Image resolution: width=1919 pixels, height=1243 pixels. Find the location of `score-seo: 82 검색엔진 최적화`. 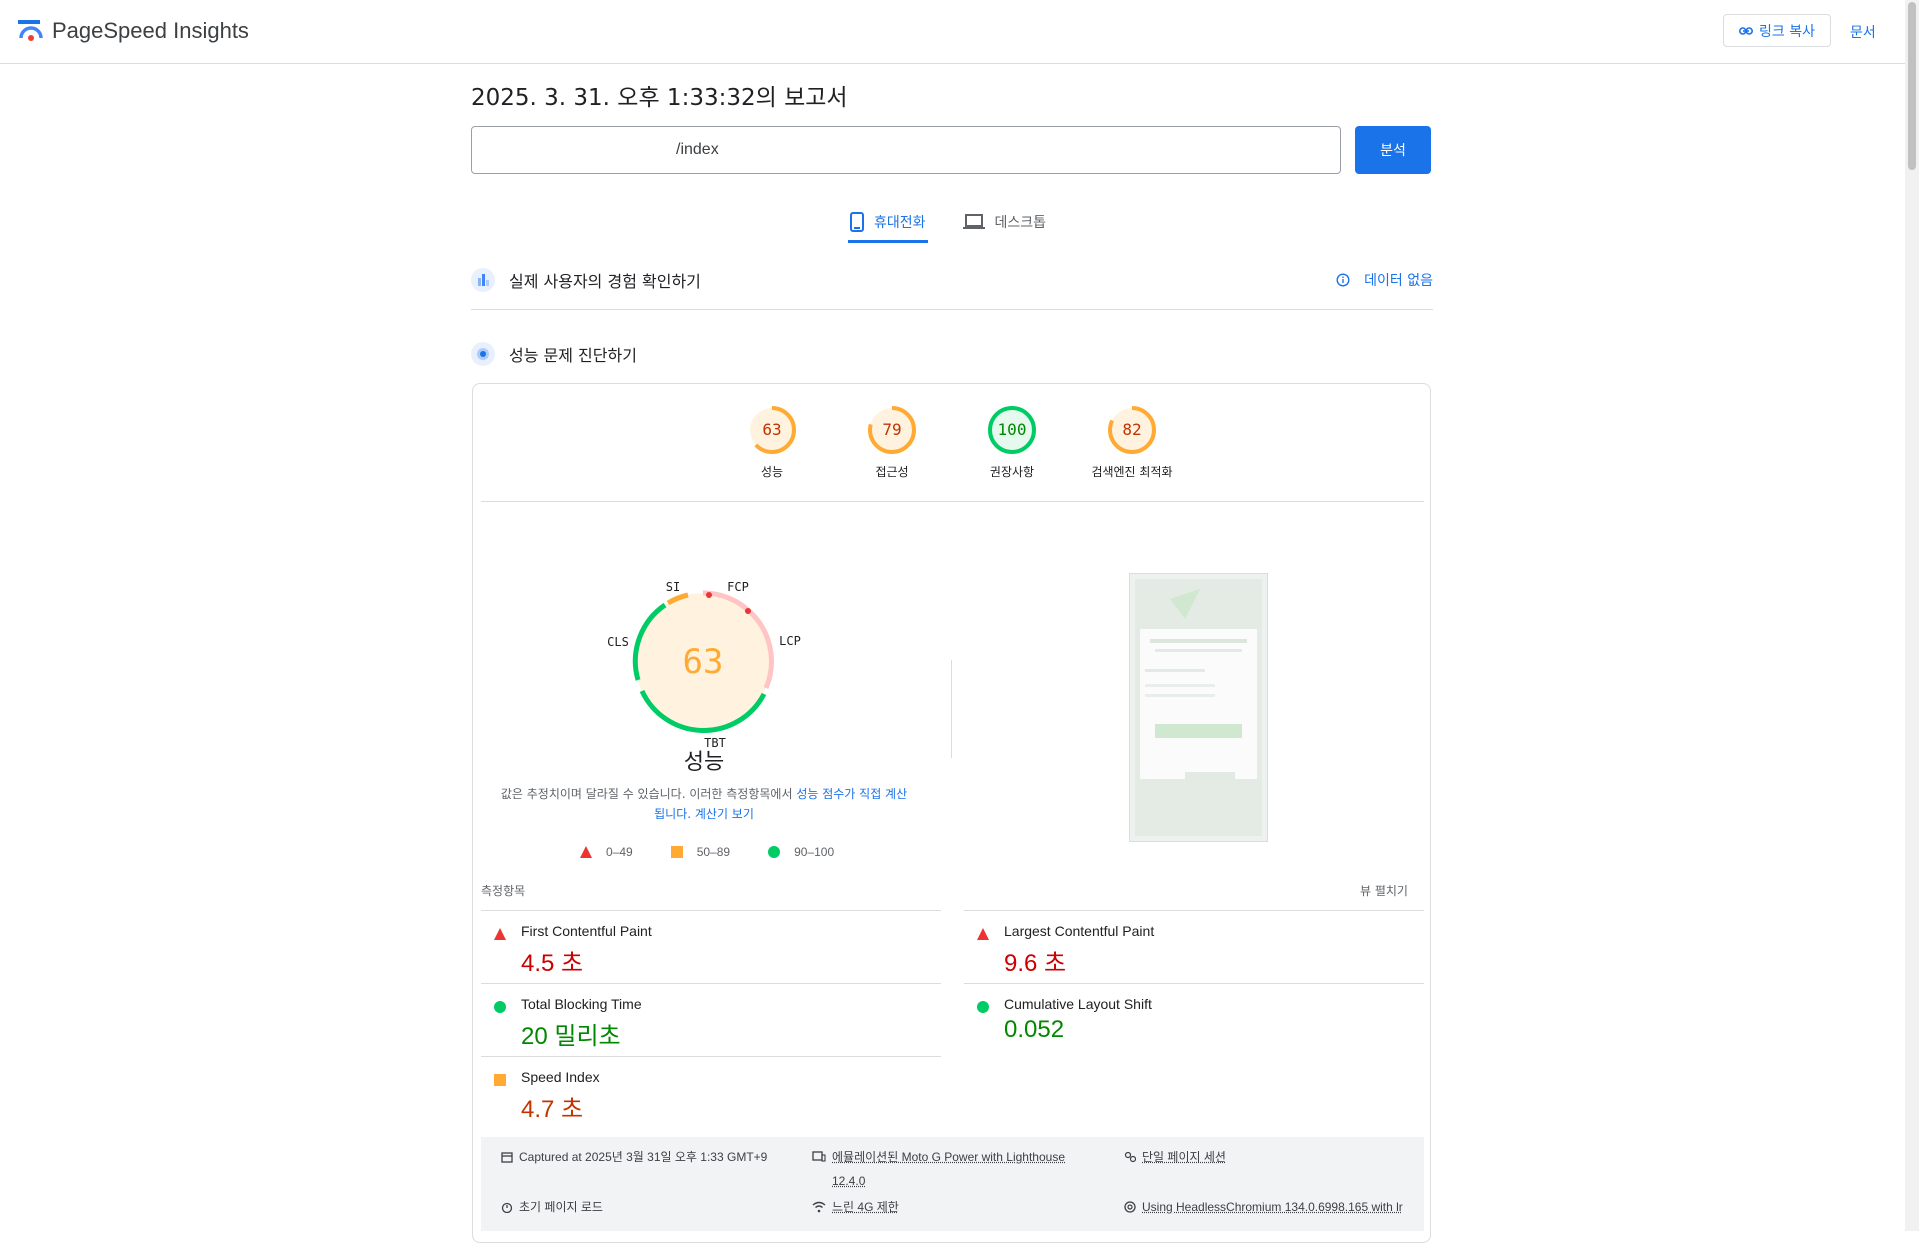

score-seo: 82 검색엔진 최적화 is located at coordinates (1132, 442).